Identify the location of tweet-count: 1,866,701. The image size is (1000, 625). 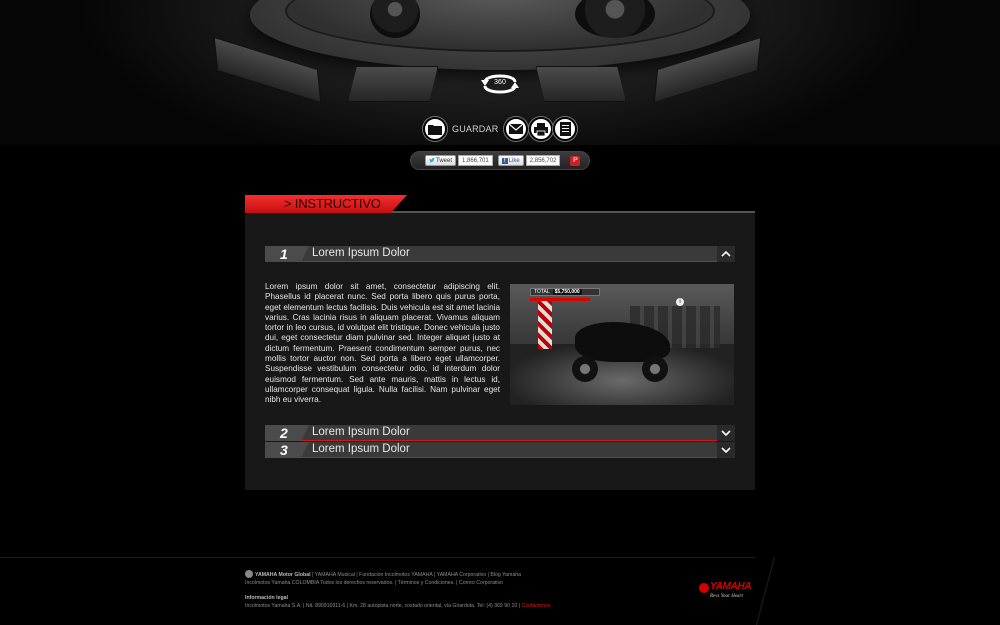
(475, 160).